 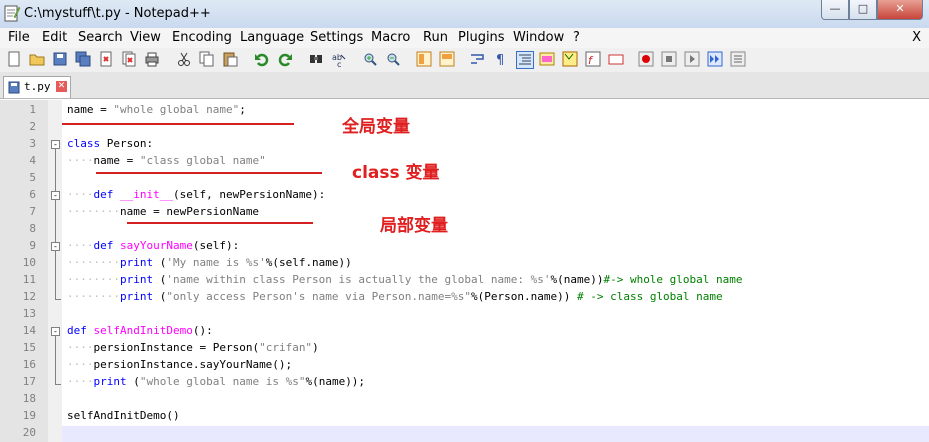 I want to click on tab-close-icon: ✕, so click(x=61, y=86).